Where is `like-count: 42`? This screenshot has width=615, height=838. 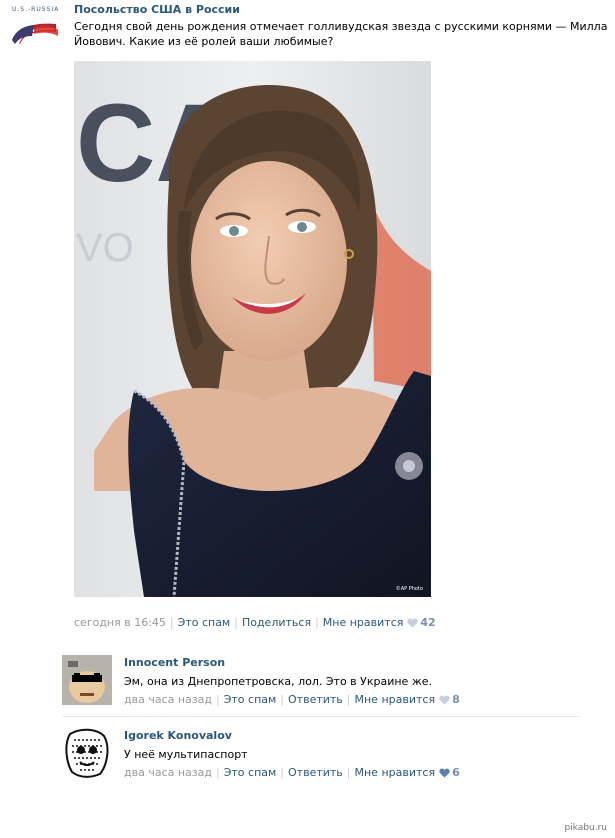 like-count: 42 is located at coordinates (428, 622).